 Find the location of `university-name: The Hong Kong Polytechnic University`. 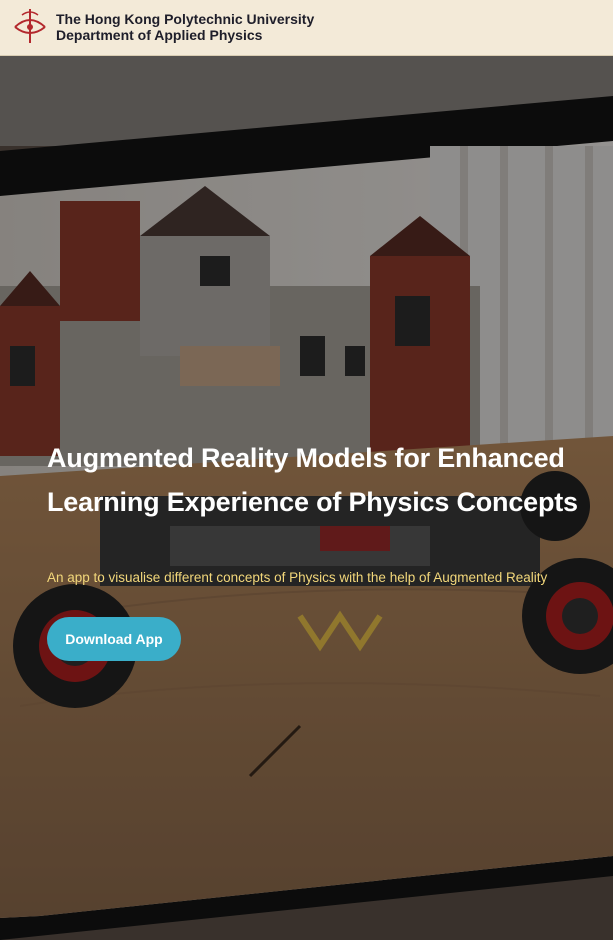

university-name: The Hong Kong Polytechnic University is located at coordinates (185, 19).